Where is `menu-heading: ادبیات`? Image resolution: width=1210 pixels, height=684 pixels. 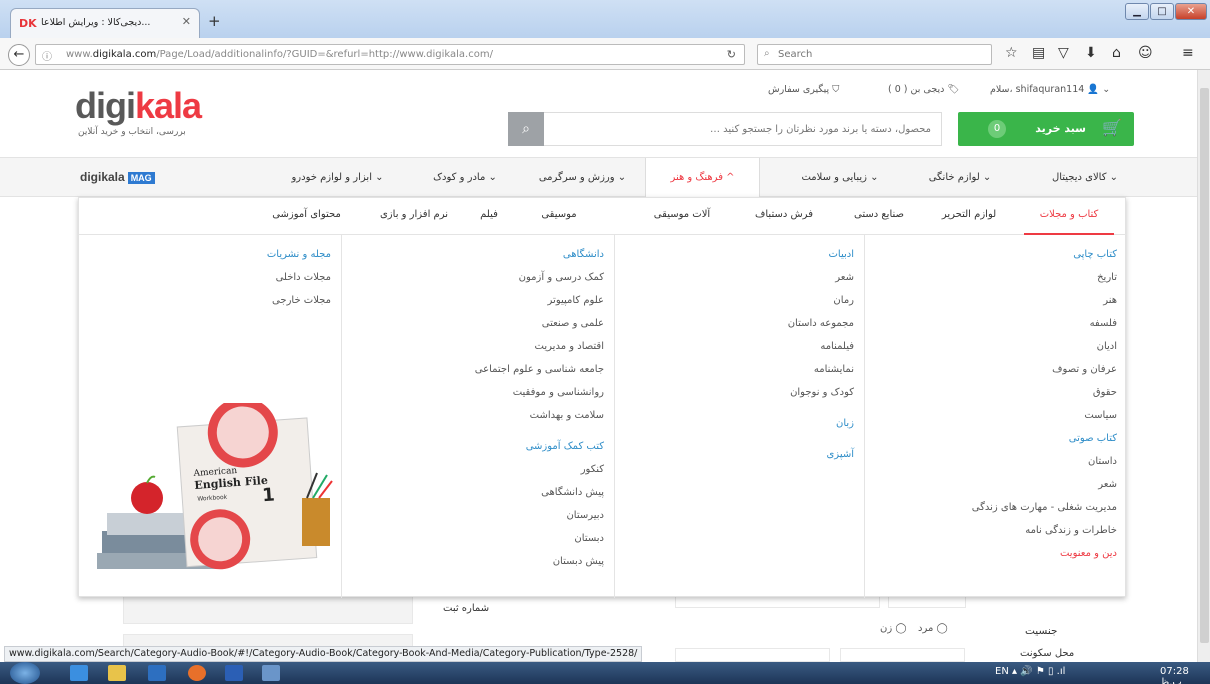 menu-heading: ادبیات is located at coordinates (842, 254).